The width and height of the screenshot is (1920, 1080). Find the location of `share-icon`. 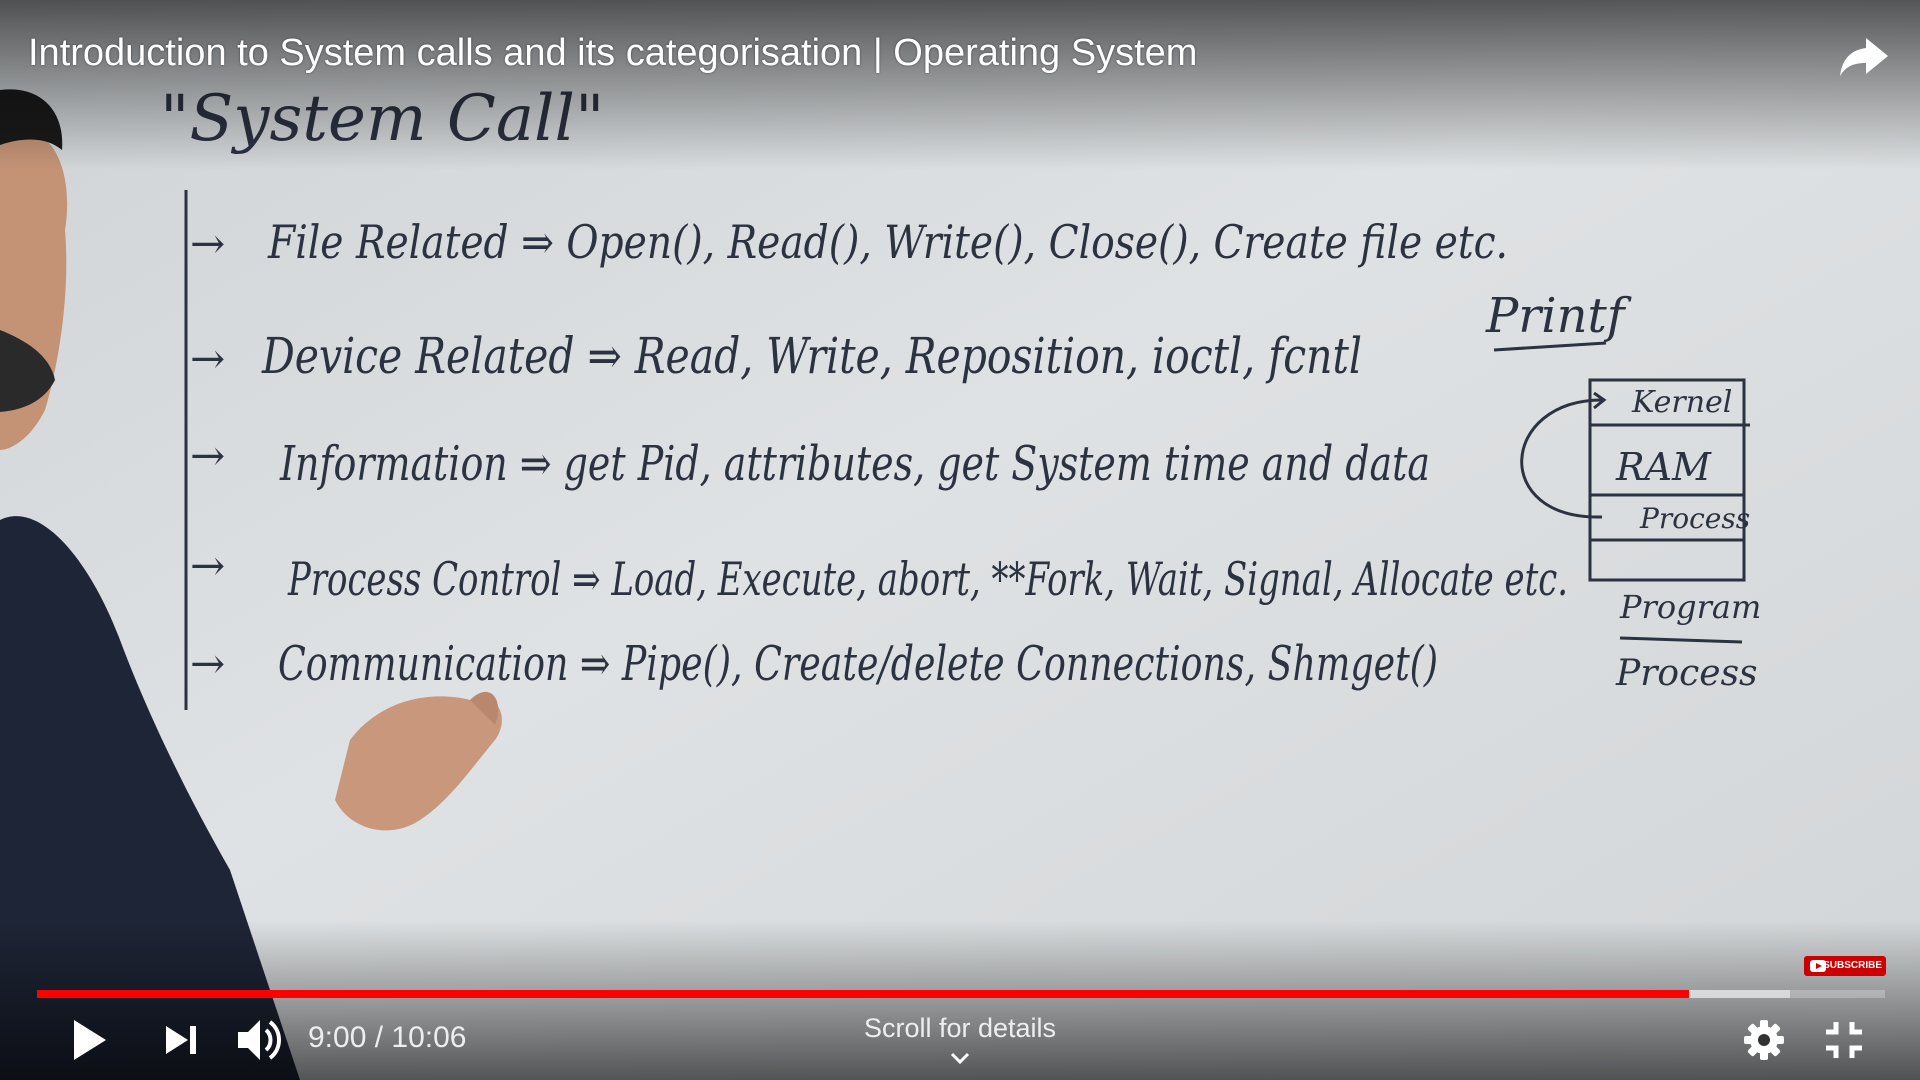

share-icon is located at coordinates (1864, 57).